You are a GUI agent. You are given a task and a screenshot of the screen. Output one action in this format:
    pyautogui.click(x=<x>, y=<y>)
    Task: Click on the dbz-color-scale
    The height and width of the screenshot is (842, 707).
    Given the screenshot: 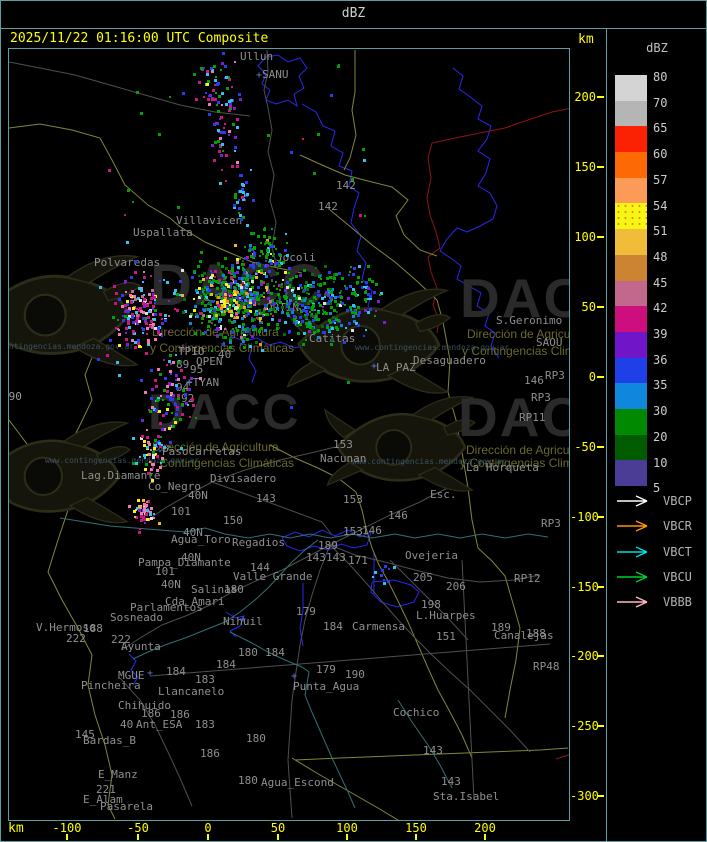 What is the action you would take?
    pyautogui.click(x=631, y=280)
    